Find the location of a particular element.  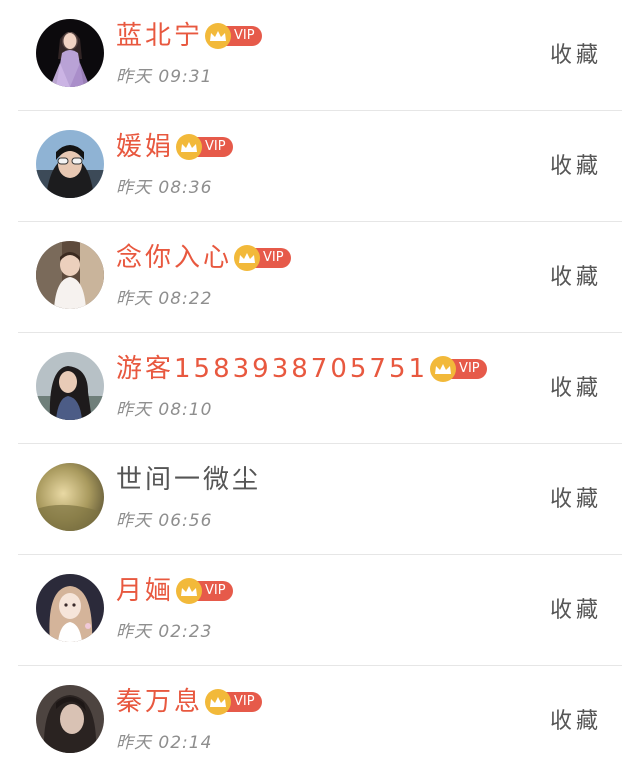

name-line: 世间一微尘 is located at coordinates (188, 480).